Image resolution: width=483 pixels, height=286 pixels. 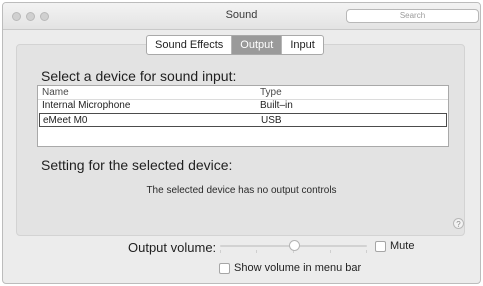 I want to click on slider-thumb, so click(x=294, y=245).